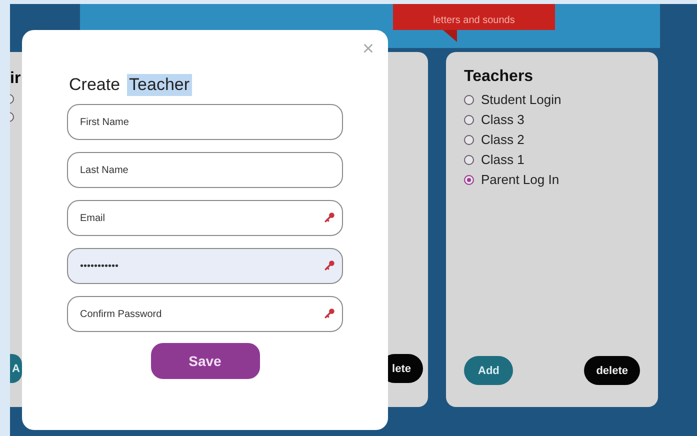 The image size is (697, 436). What do you see at coordinates (520, 179) in the screenshot?
I see `option-label: Parent Log In` at bounding box center [520, 179].